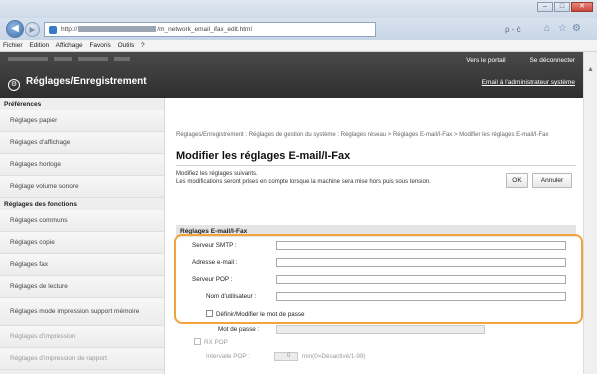  I want to click on back-button: ◀, so click(15, 29).